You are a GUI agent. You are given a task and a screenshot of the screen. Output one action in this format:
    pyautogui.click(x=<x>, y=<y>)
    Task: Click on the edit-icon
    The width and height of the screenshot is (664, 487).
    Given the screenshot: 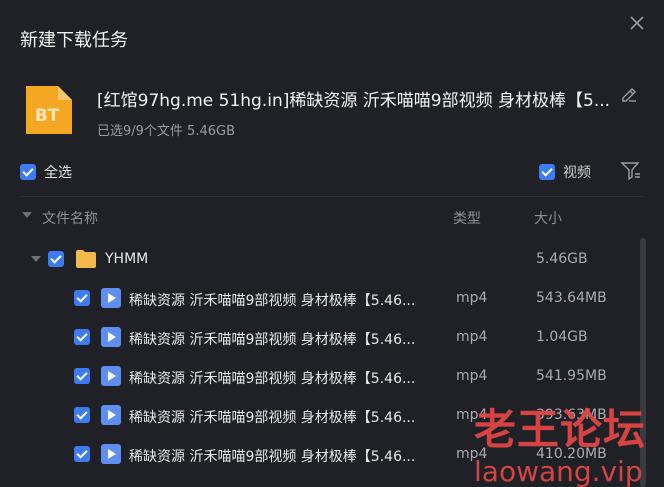 What is the action you would take?
    pyautogui.click(x=629, y=95)
    